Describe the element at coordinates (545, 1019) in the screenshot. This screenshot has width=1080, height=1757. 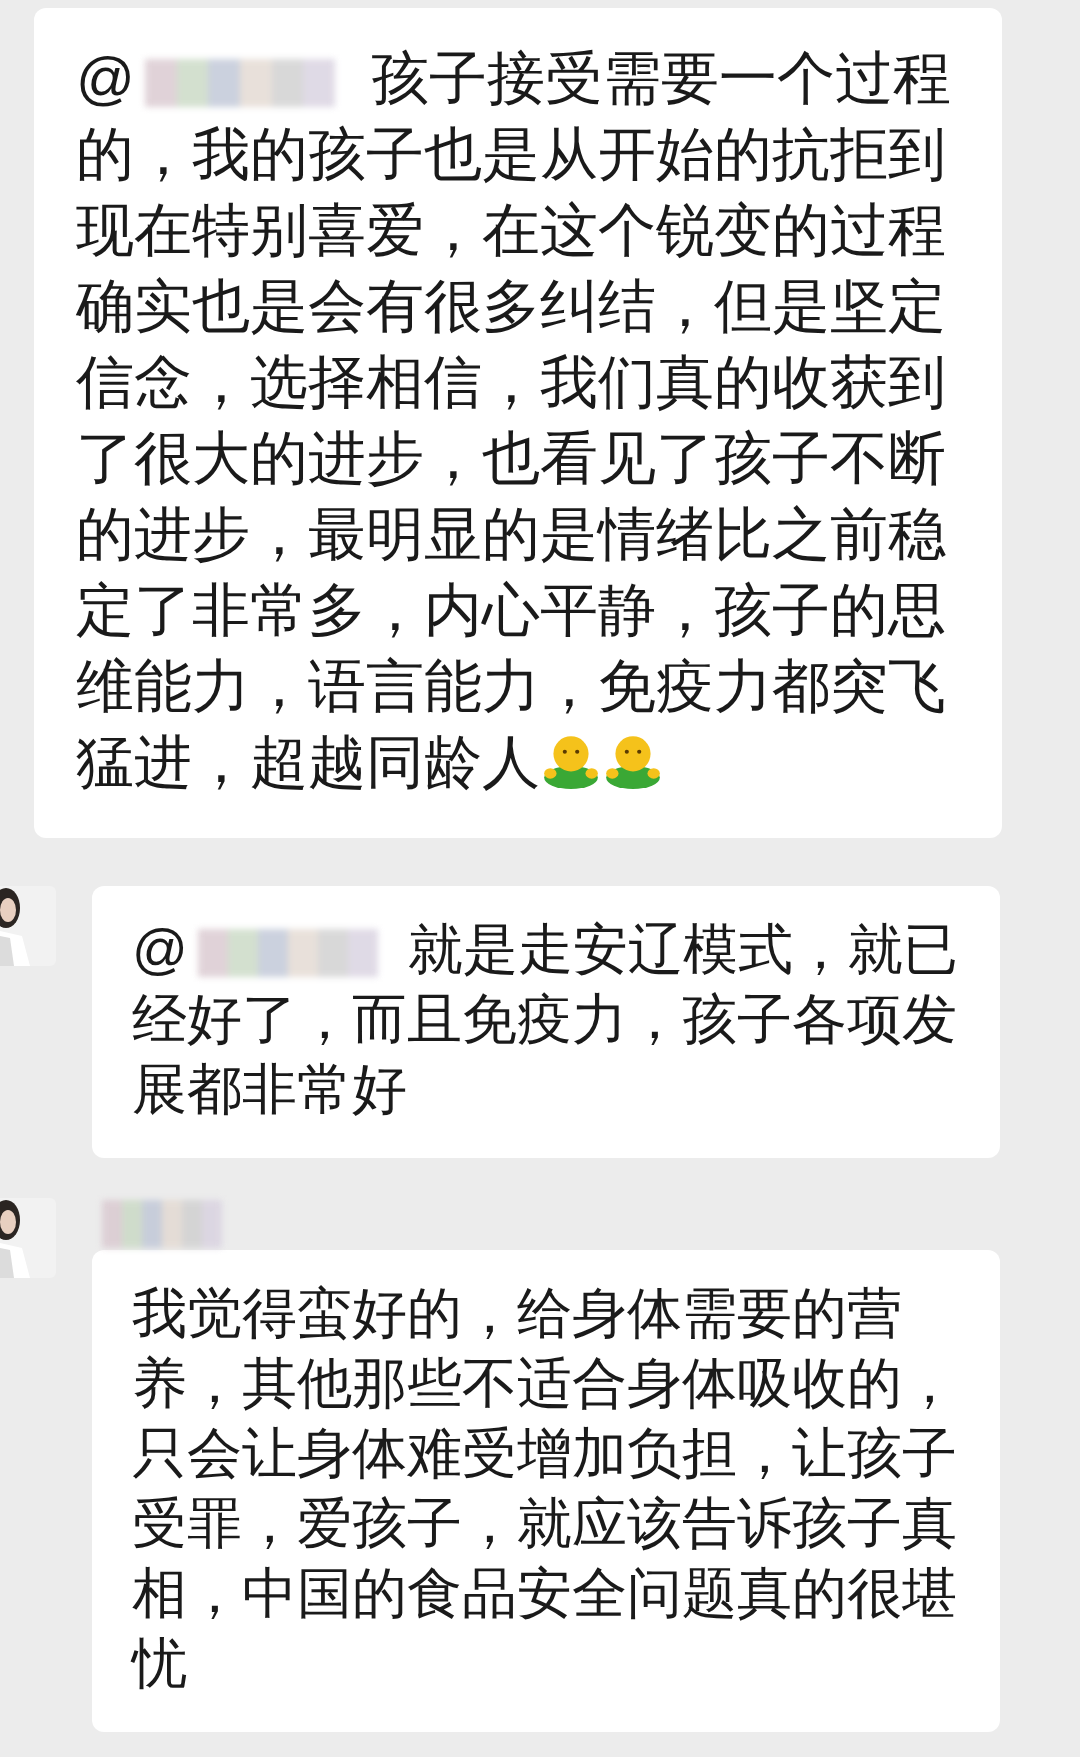
I see `message-text: @ 就是走安辽模式，就已经好了，而且免疫力，孩子各项发展都非常好` at that location.